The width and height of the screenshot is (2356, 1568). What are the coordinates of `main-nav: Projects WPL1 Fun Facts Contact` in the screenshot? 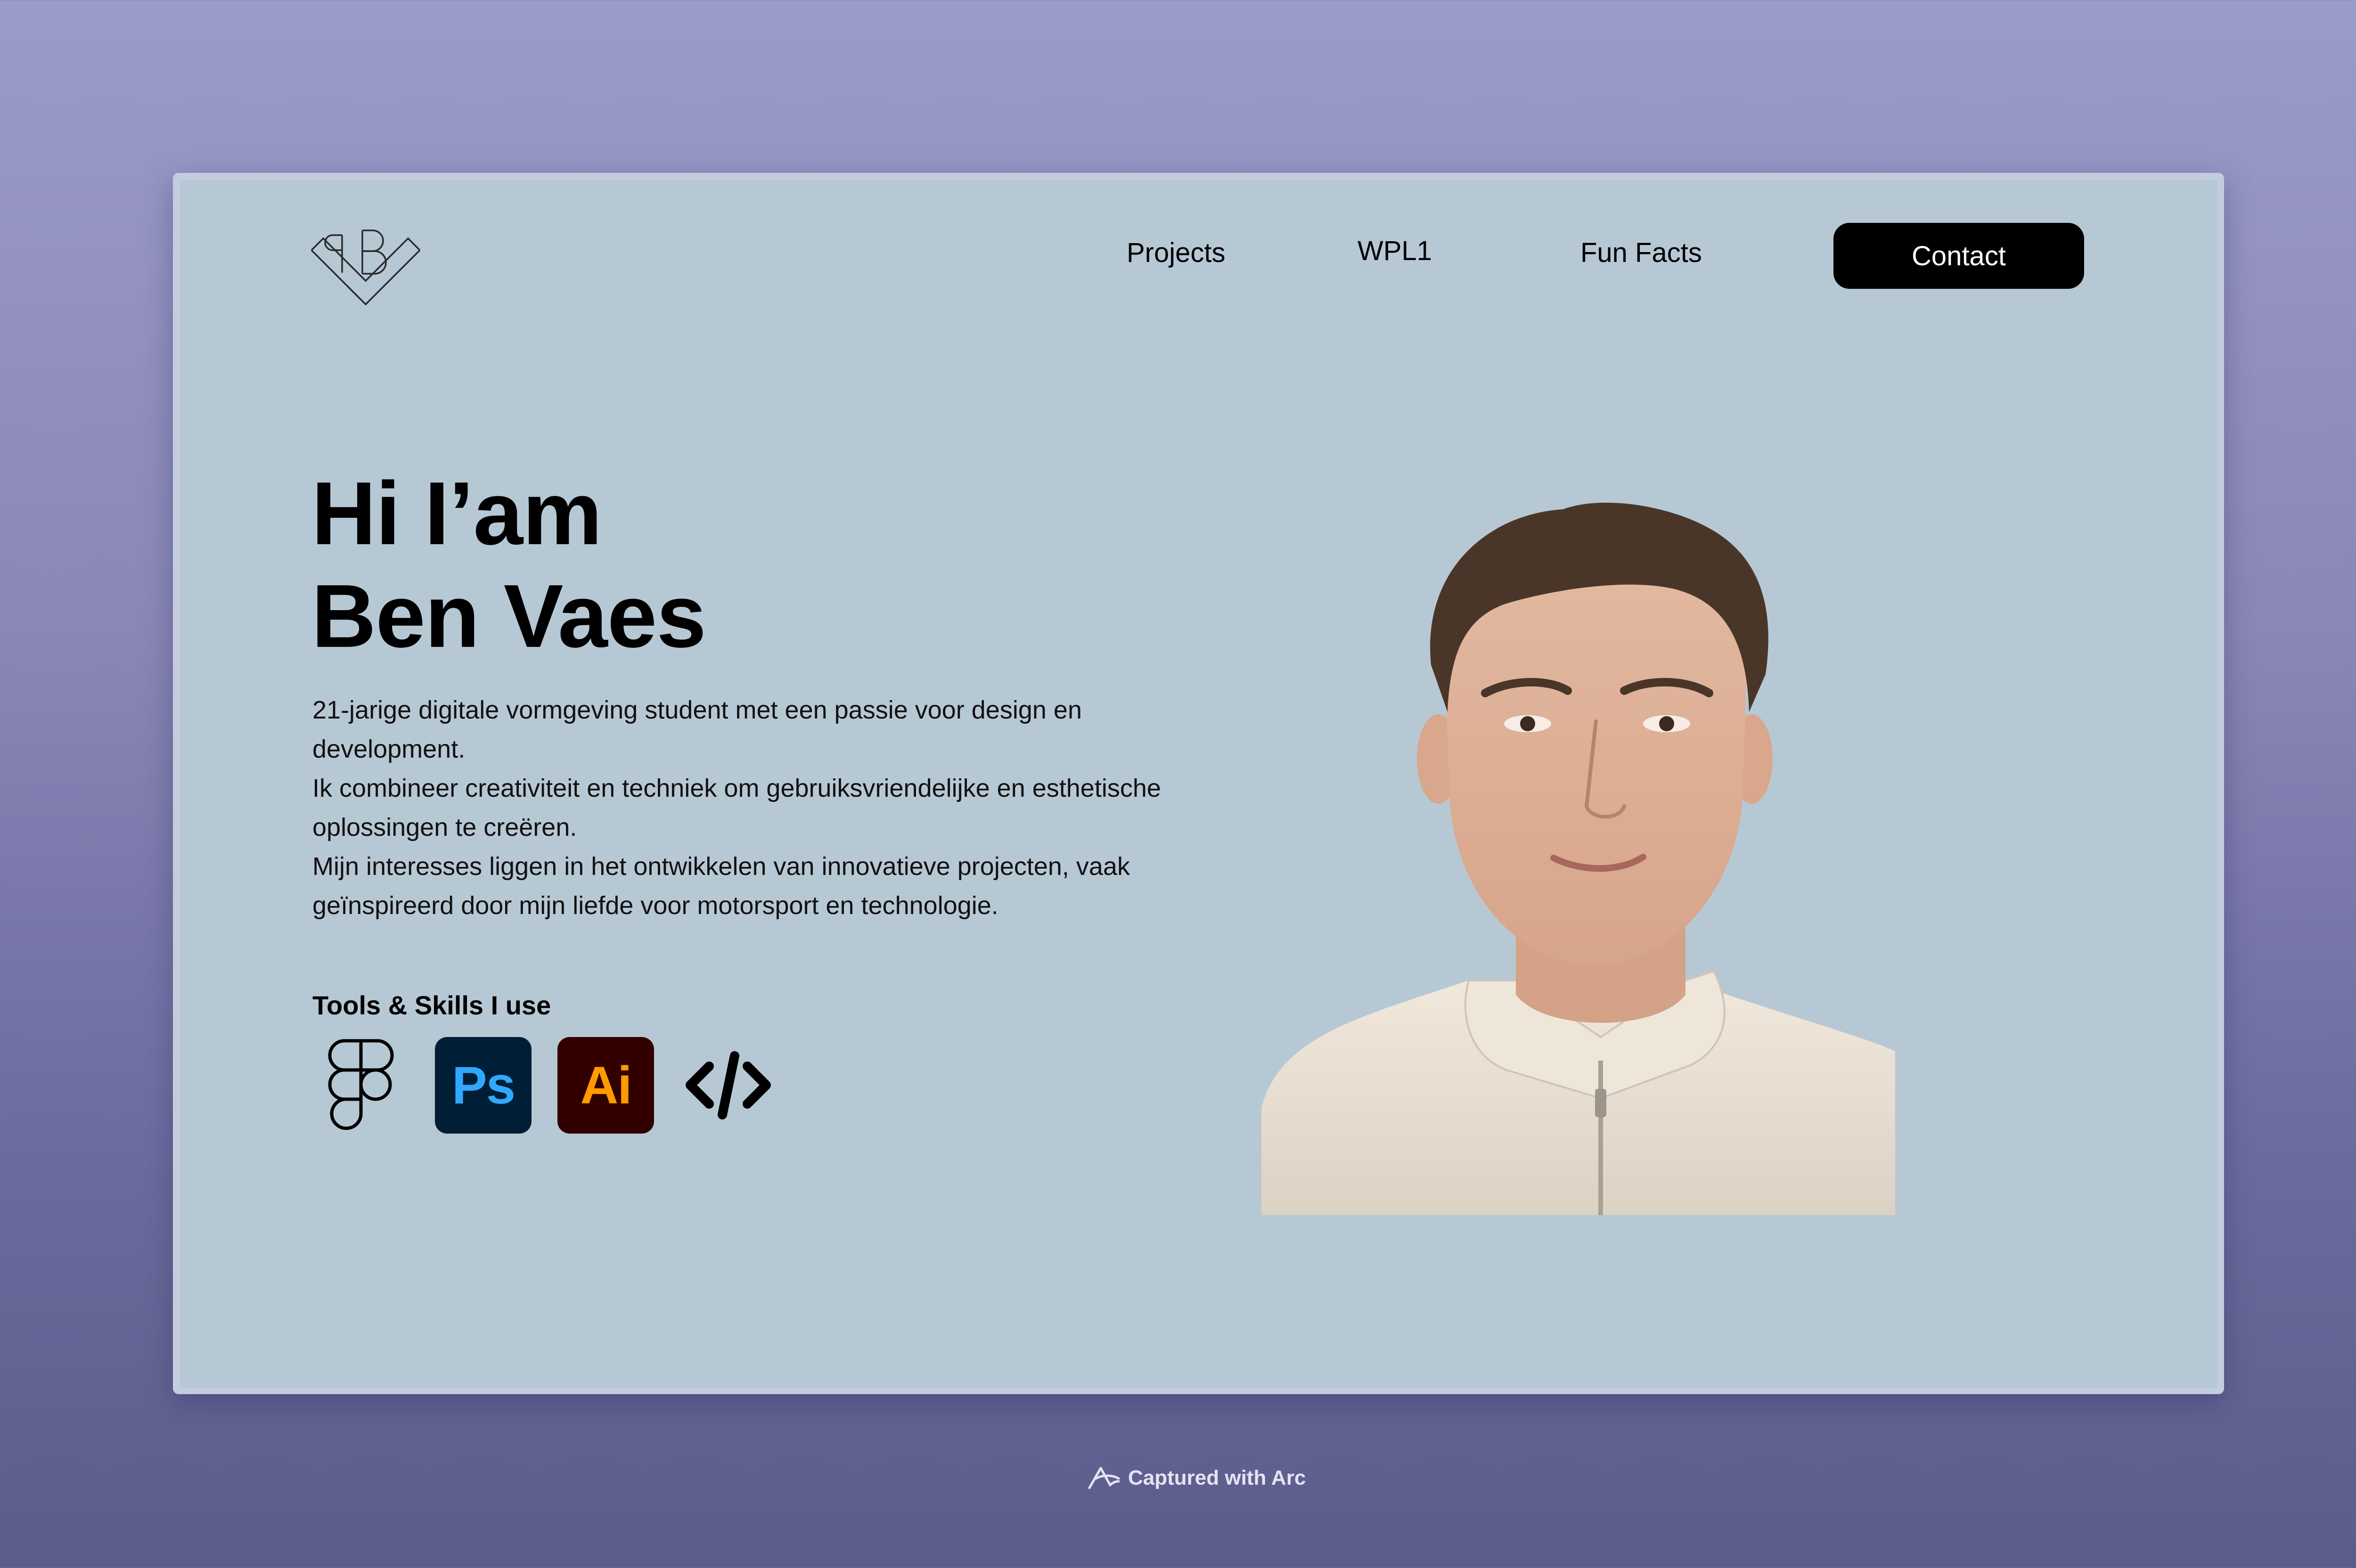 It's located at (1198, 256).